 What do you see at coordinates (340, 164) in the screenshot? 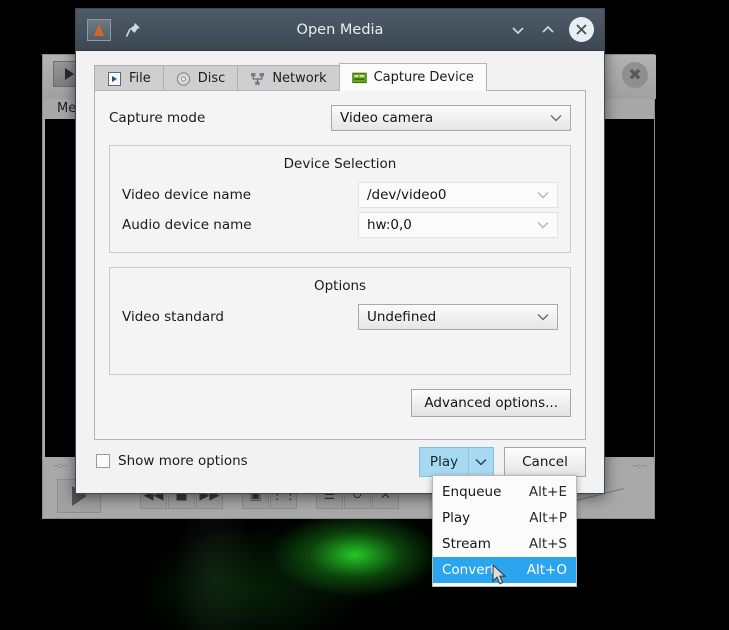
I see `device-selection-title: Device Selection` at bounding box center [340, 164].